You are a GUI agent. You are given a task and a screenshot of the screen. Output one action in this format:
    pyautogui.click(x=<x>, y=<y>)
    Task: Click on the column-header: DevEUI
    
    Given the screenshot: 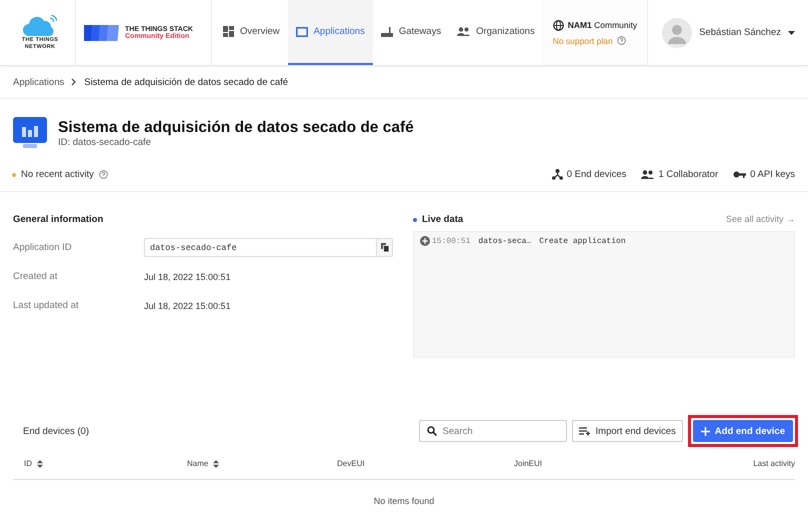 What is the action you would take?
    pyautogui.click(x=351, y=463)
    